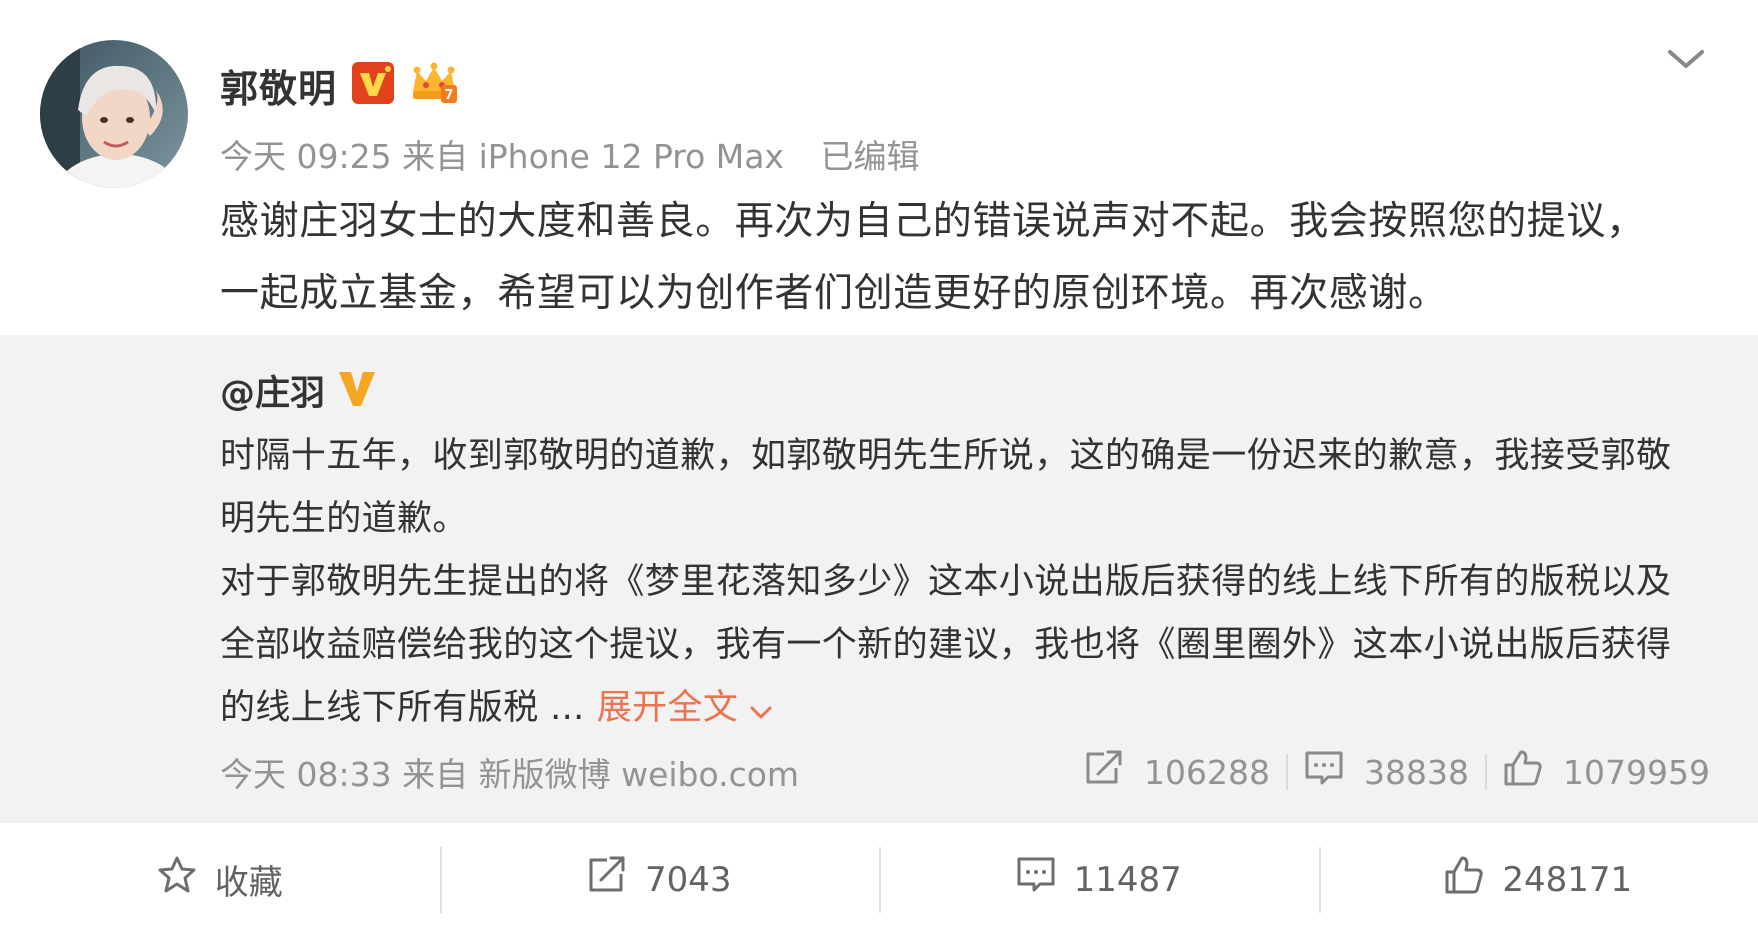 This screenshot has width=1758, height=936. What do you see at coordinates (1127, 879) in the screenshot?
I see `comment-count: 11487` at bounding box center [1127, 879].